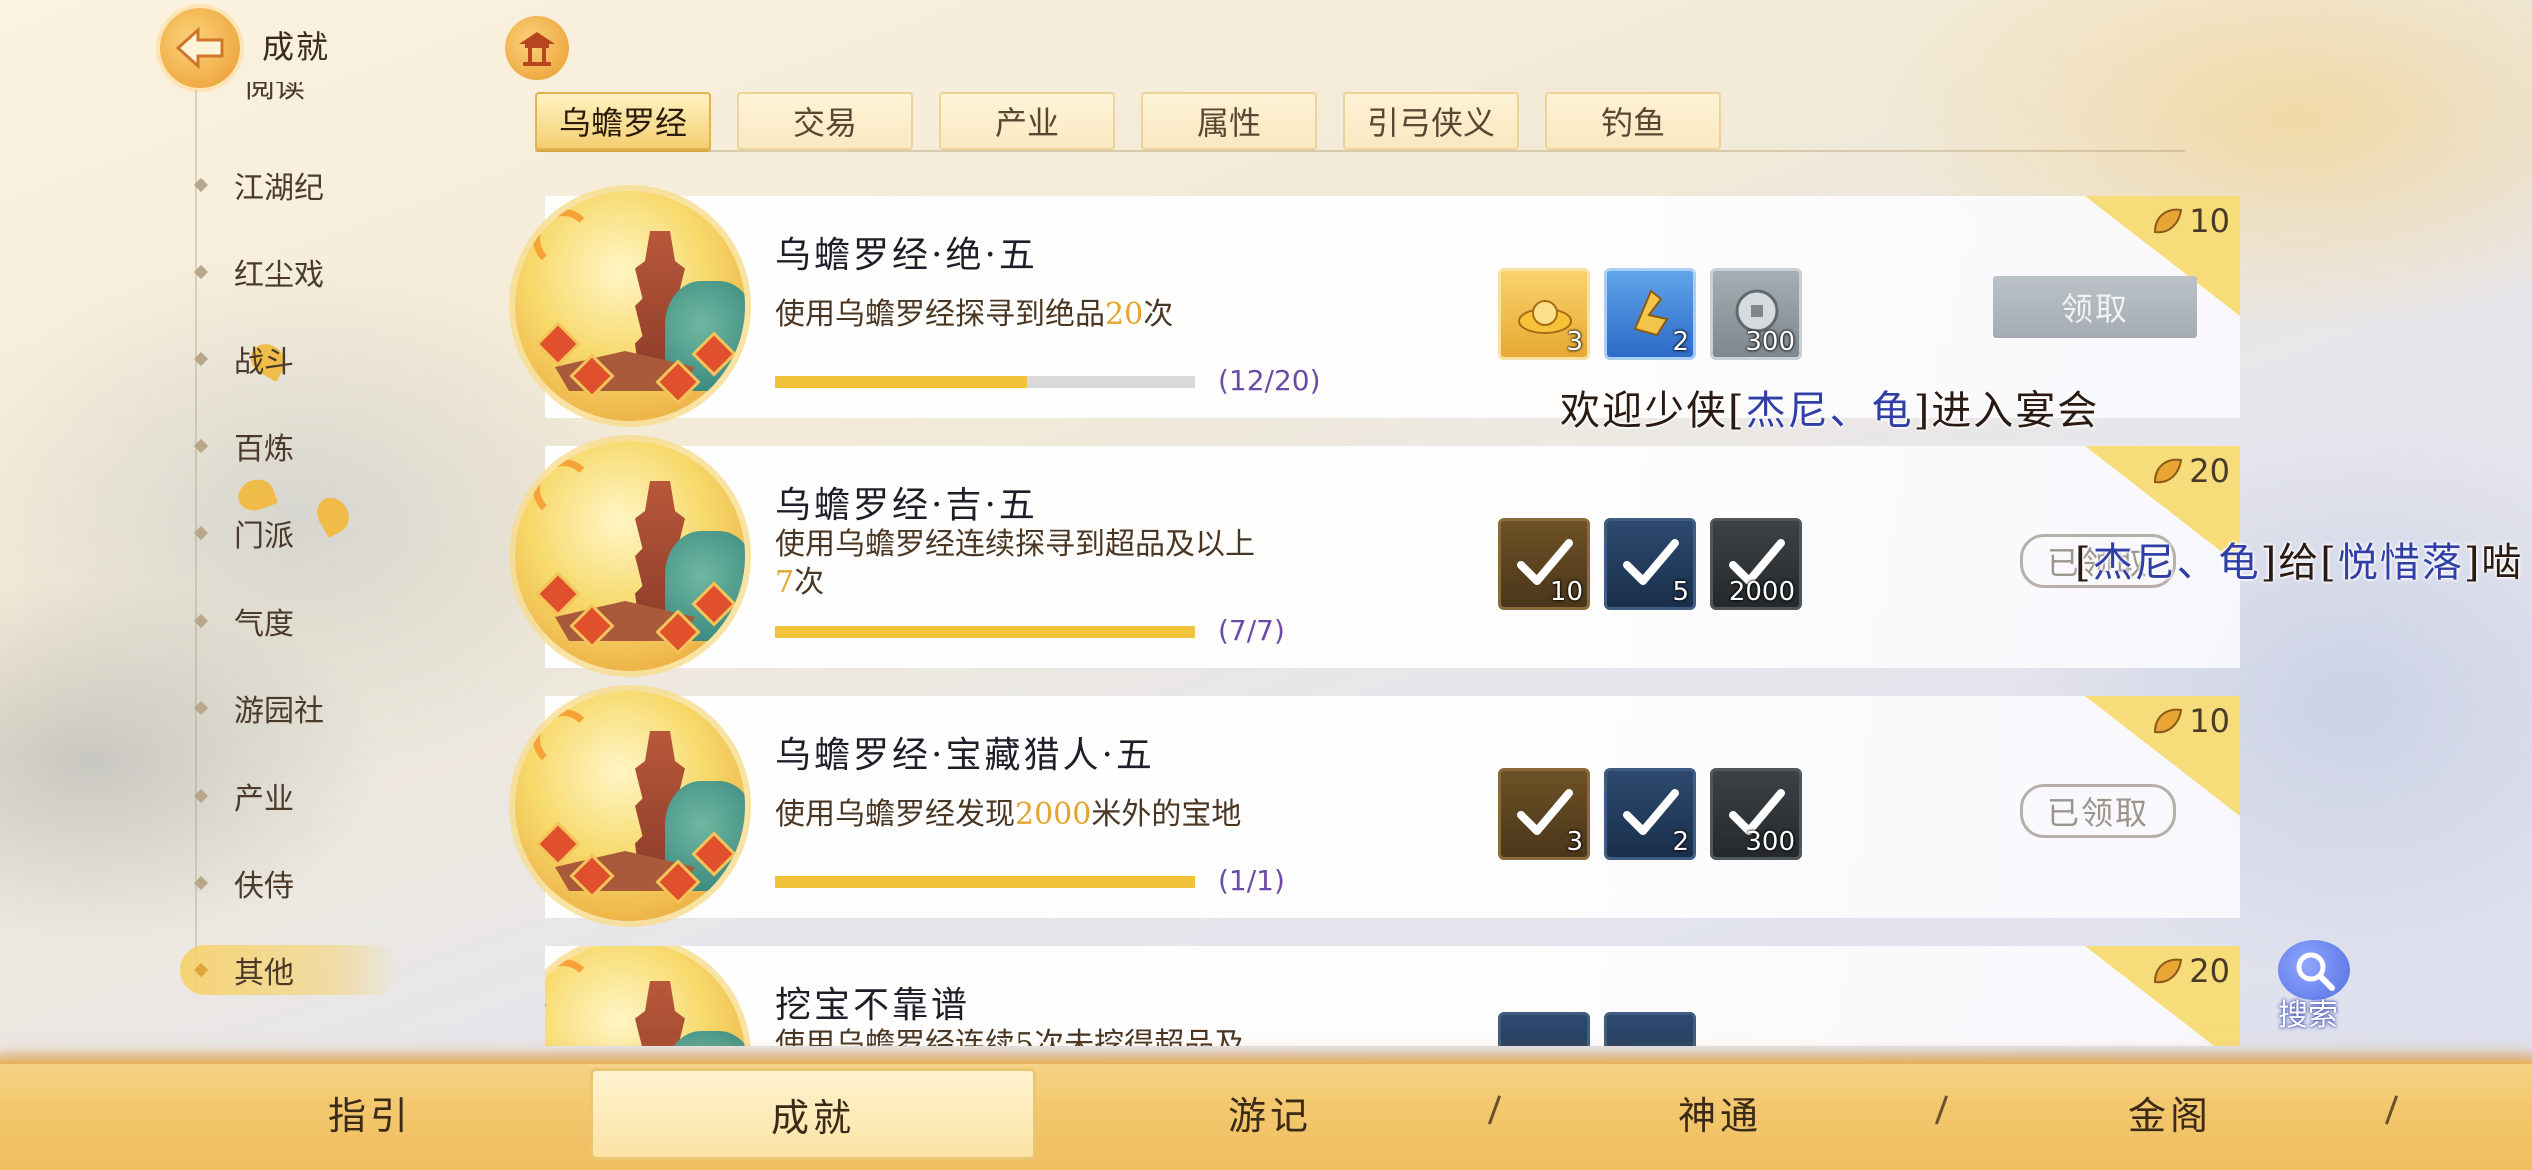 Image resolution: width=2532 pixels, height=1170 pixels. What do you see at coordinates (296, 47) in the screenshot?
I see `page-title: 成就` at bounding box center [296, 47].